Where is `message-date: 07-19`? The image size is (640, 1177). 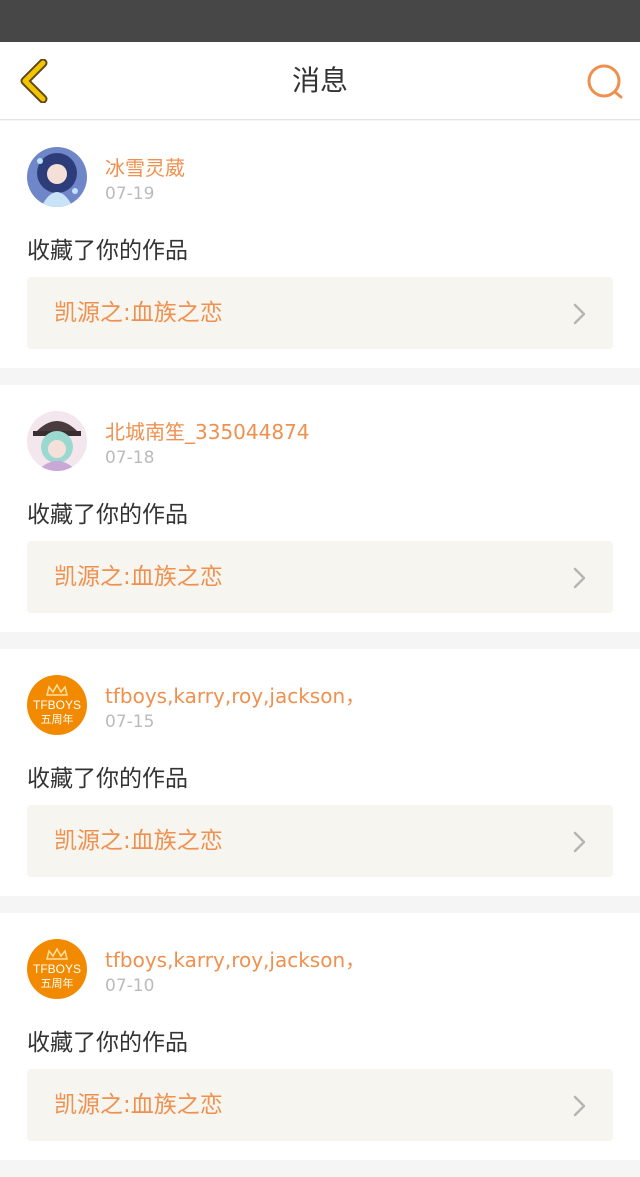 message-date: 07-19 is located at coordinates (130, 194).